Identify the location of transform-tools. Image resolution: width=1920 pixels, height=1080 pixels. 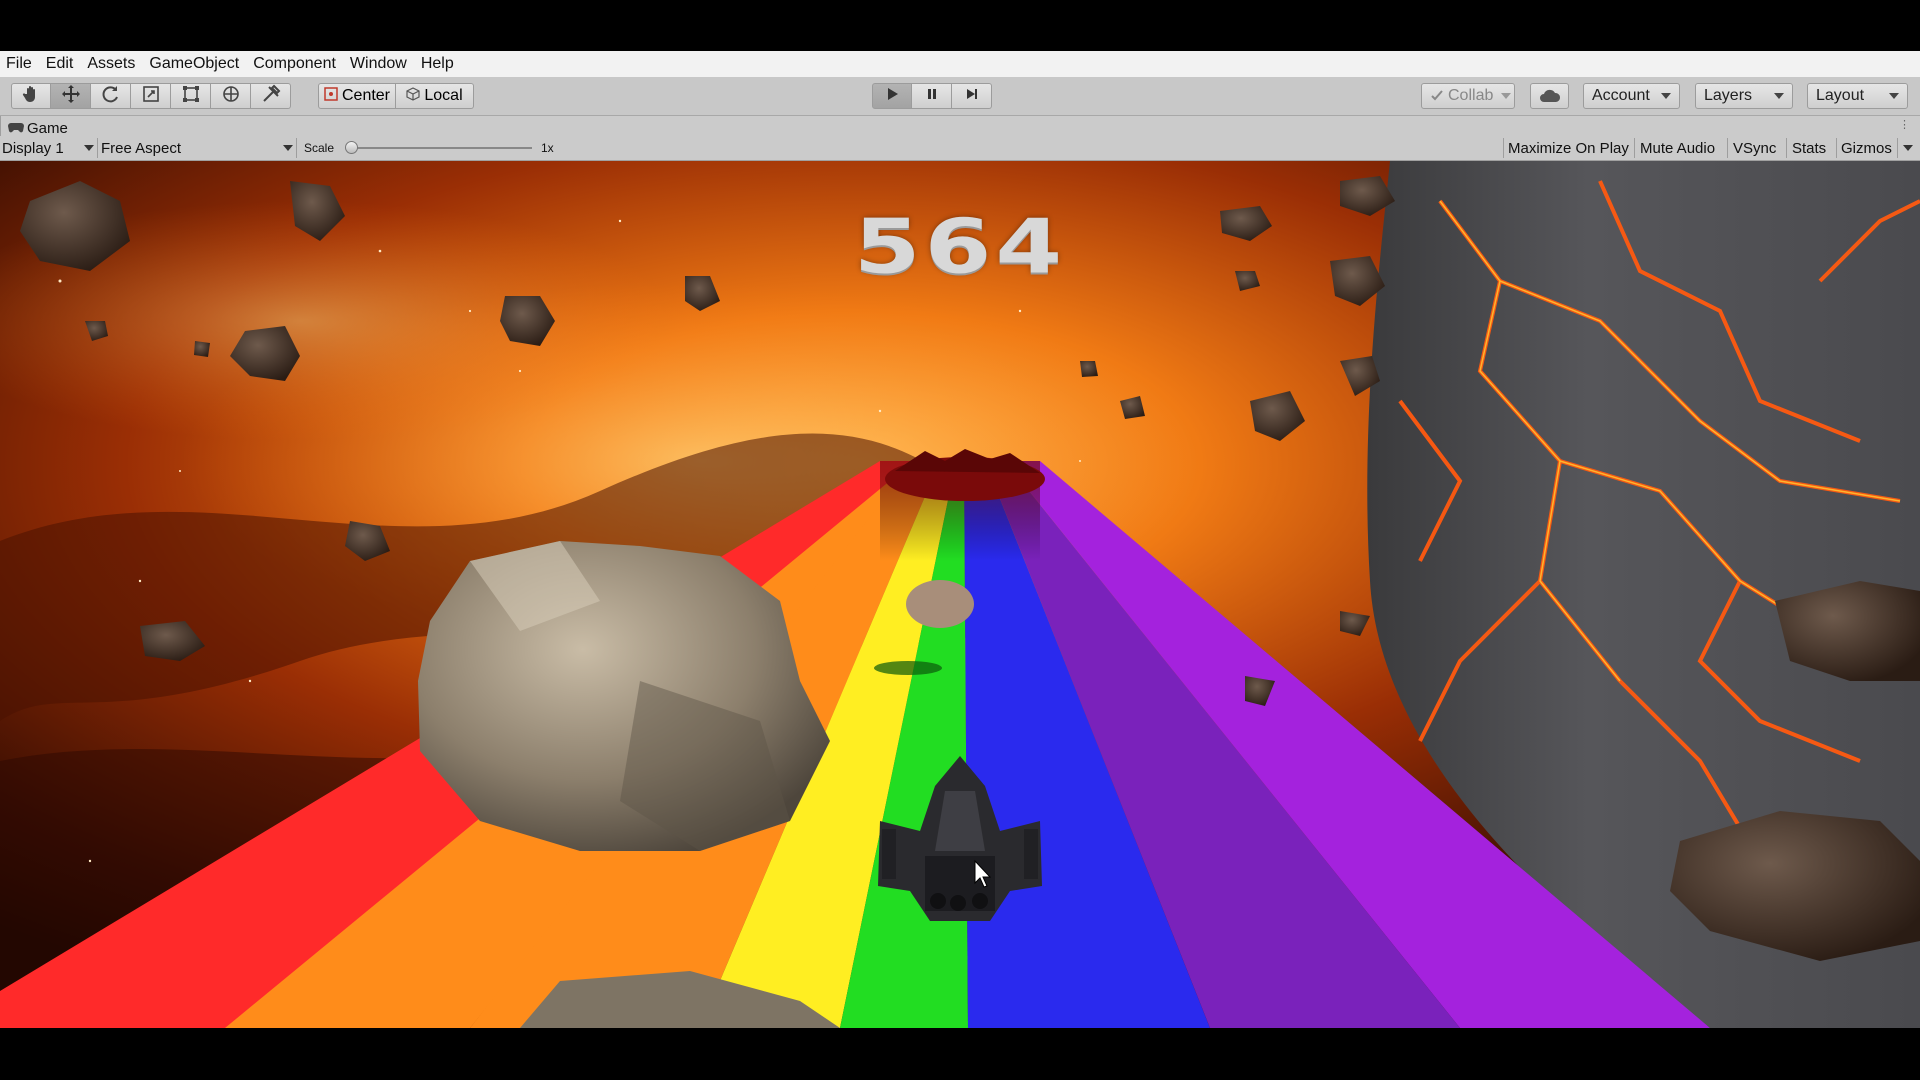
(151, 96).